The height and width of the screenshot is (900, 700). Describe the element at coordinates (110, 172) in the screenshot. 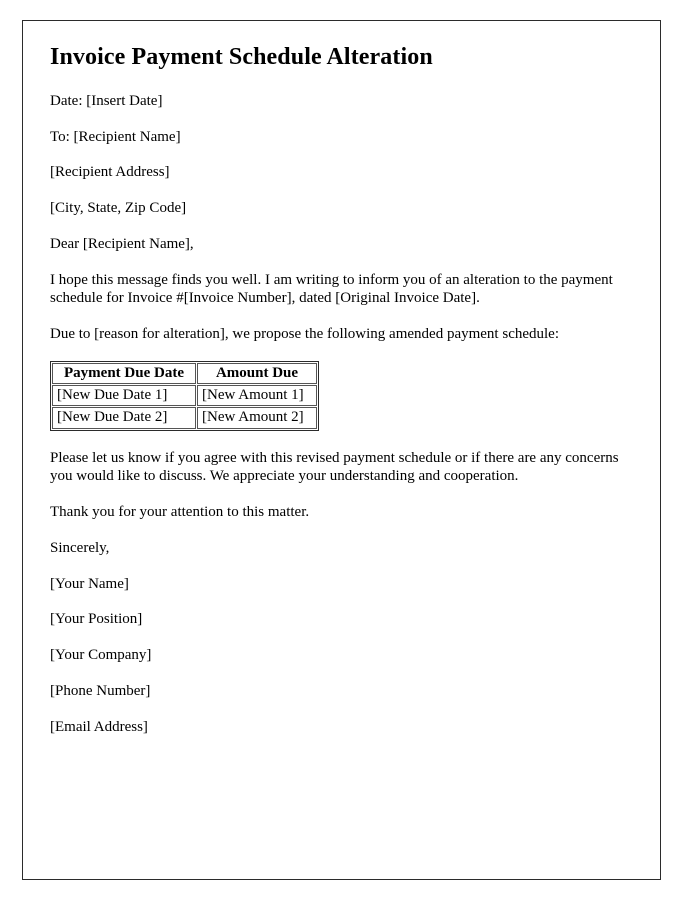

I see `recipient-address-line: [Recipient Address]` at that location.